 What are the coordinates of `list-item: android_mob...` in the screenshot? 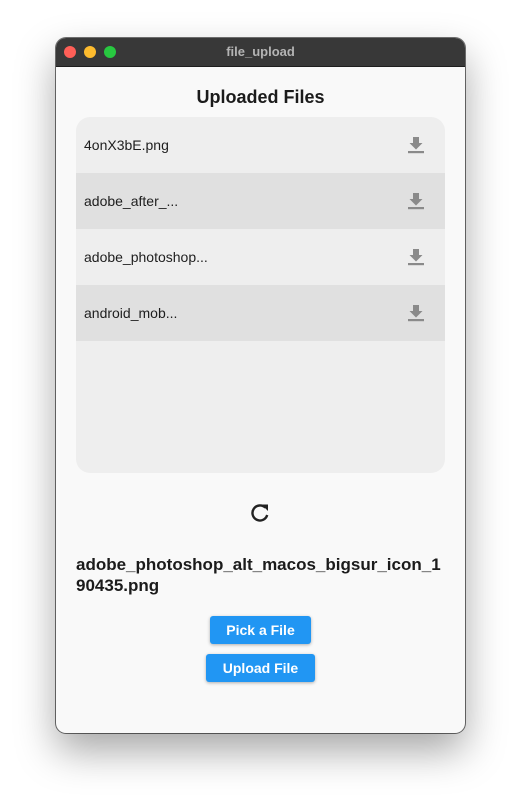 It's located at (260, 313).